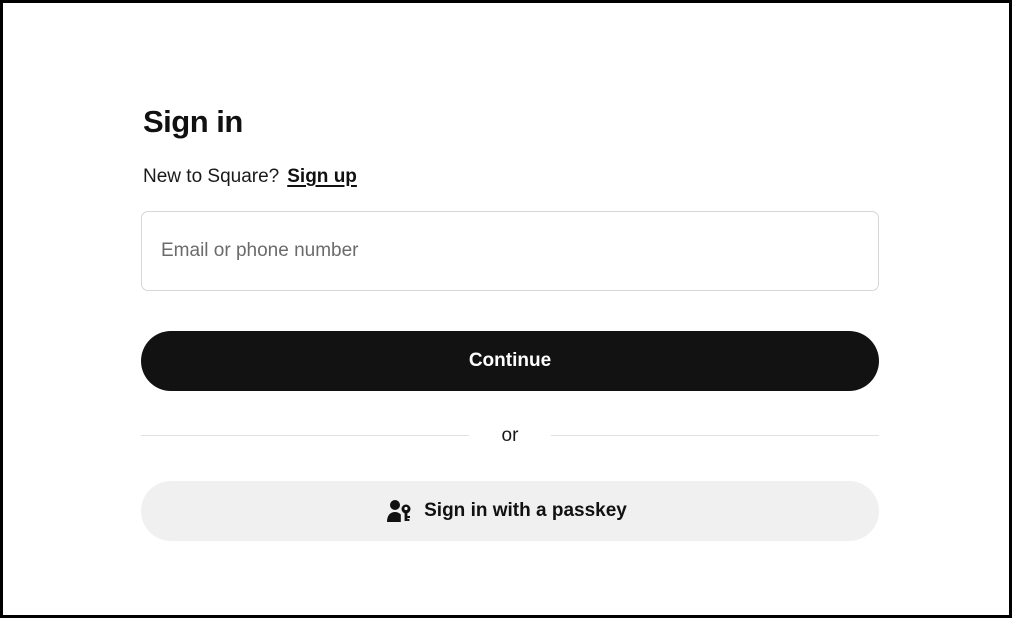 The image size is (1012, 618). I want to click on passkey-sign-in-button: Sign in with a passkey, so click(510, 511).